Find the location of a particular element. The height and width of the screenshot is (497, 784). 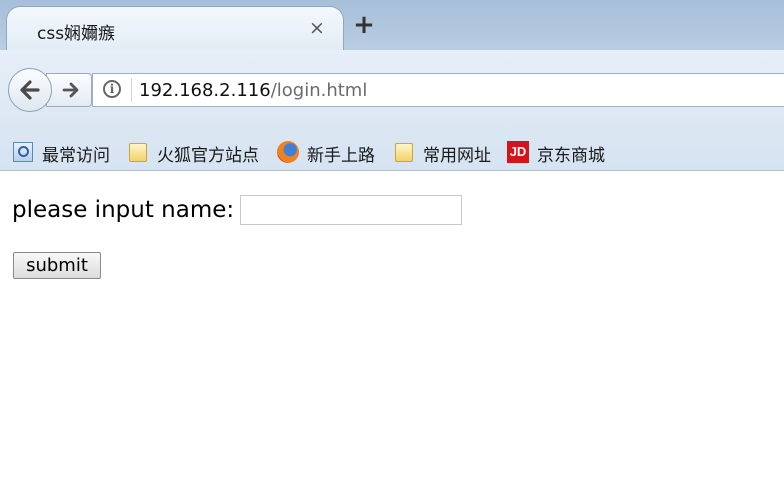

submit-button: submit is located at coordinates (57, 265).